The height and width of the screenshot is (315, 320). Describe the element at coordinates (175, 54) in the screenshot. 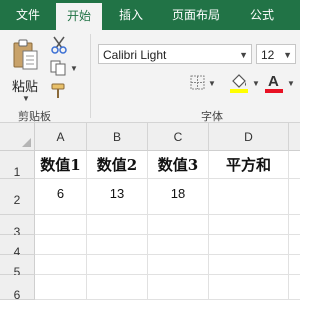

I see `font-name-select: Calibri Light ▼` at that location.